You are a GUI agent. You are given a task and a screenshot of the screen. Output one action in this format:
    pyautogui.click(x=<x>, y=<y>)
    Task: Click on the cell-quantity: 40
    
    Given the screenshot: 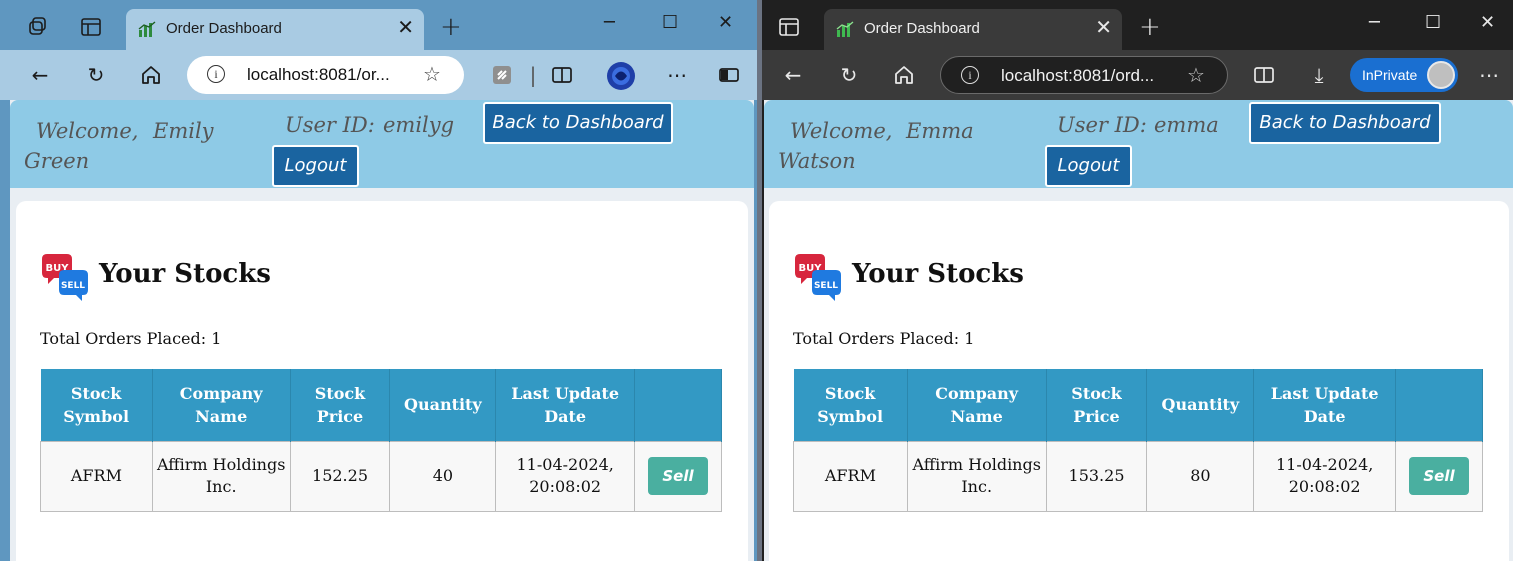 What is the action you would take?
    pyautogui.click(x=443, y=476)
    